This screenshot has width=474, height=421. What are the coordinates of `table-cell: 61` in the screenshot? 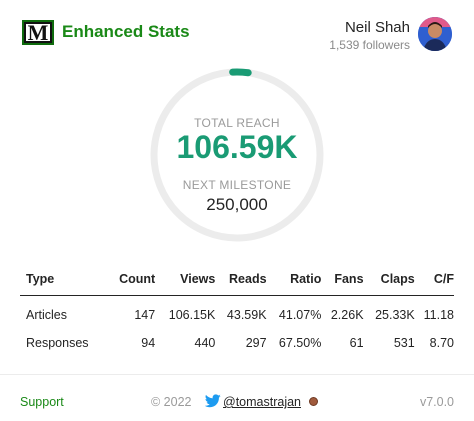 It's located at (356, 343).